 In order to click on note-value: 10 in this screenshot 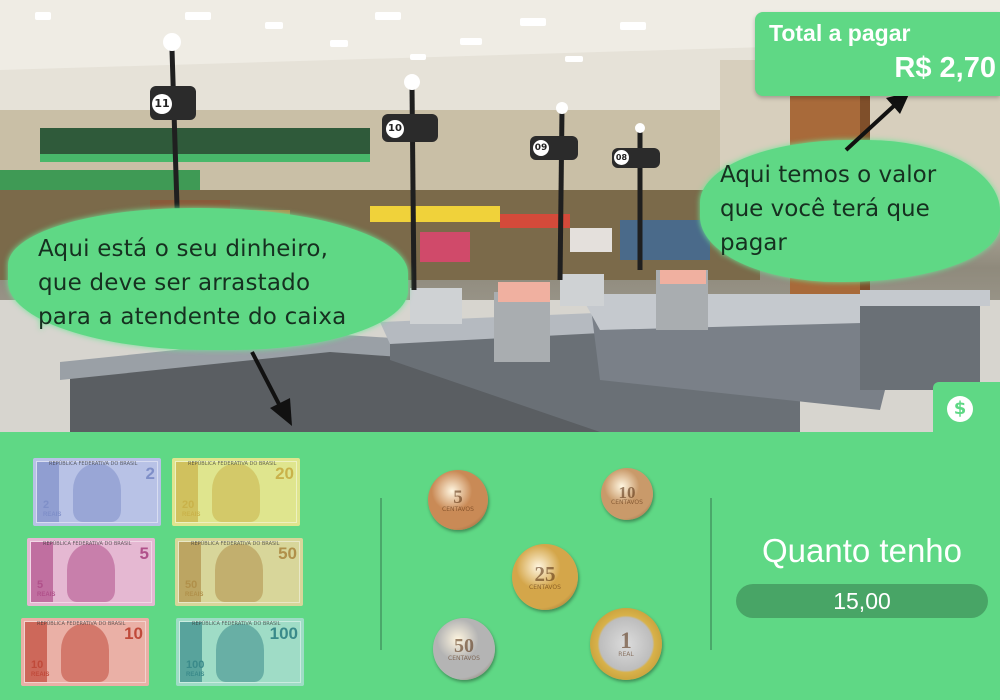, I will do `click(133, 633)`.